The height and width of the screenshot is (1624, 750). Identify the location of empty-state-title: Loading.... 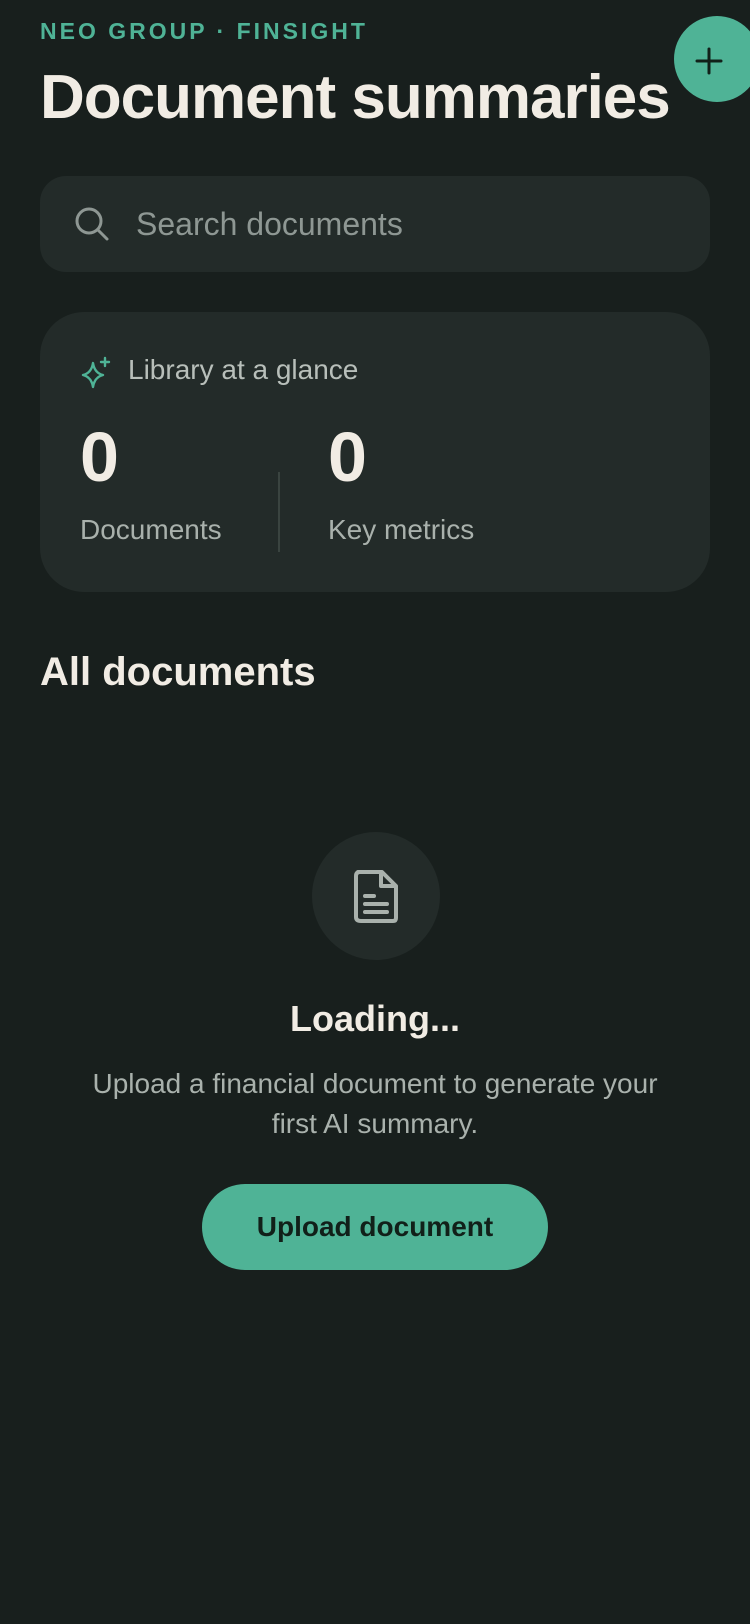
(375, 1018).